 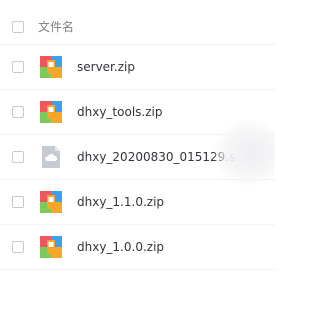 I want to click on file-row: dhxy_1.0.0.zip, so click(x=137, y=247).